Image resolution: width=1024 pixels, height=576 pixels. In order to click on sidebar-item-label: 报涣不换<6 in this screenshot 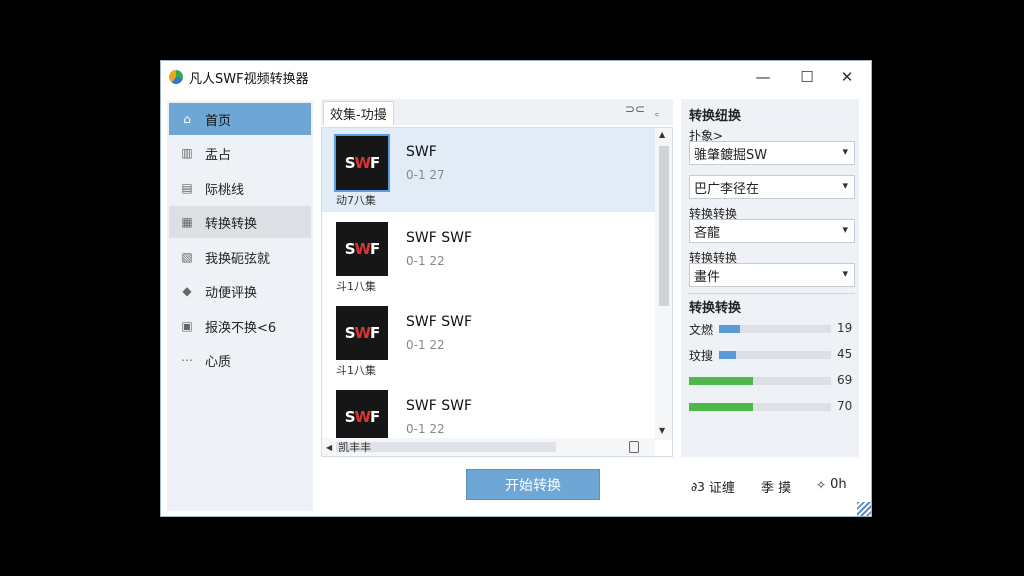, I will do `click(241, 328)`.